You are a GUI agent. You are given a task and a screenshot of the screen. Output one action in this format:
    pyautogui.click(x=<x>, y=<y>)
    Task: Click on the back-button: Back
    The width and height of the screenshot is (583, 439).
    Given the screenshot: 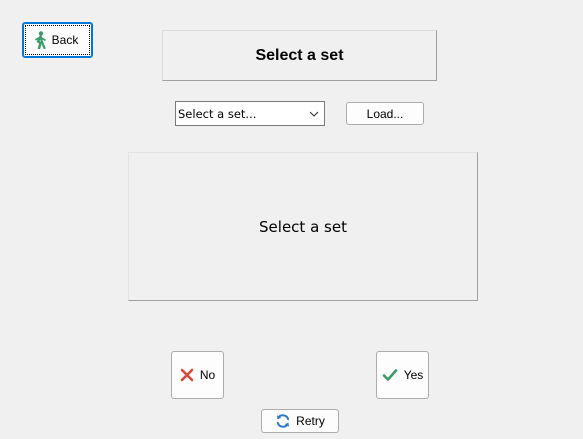 What is the action you would take?
    pyautogui.click(x=57, y=40)
    